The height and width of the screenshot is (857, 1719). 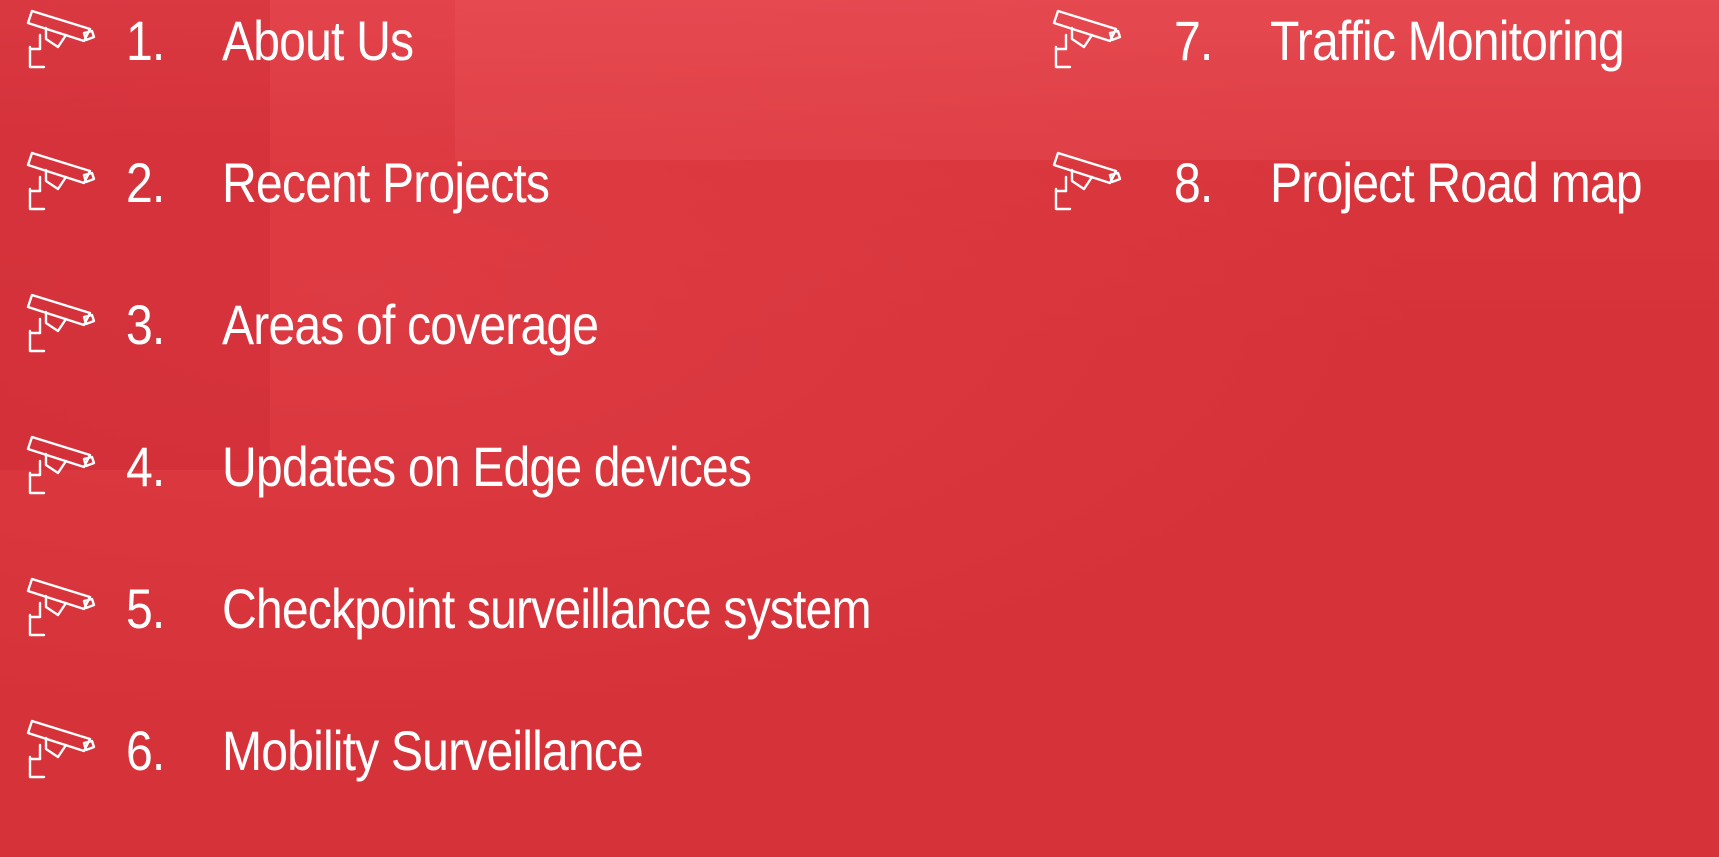 What do you see at coordinates (145, 608) in the screenshot?
I see `agenda-item-number: 5.` at bounding box center [145, 608].